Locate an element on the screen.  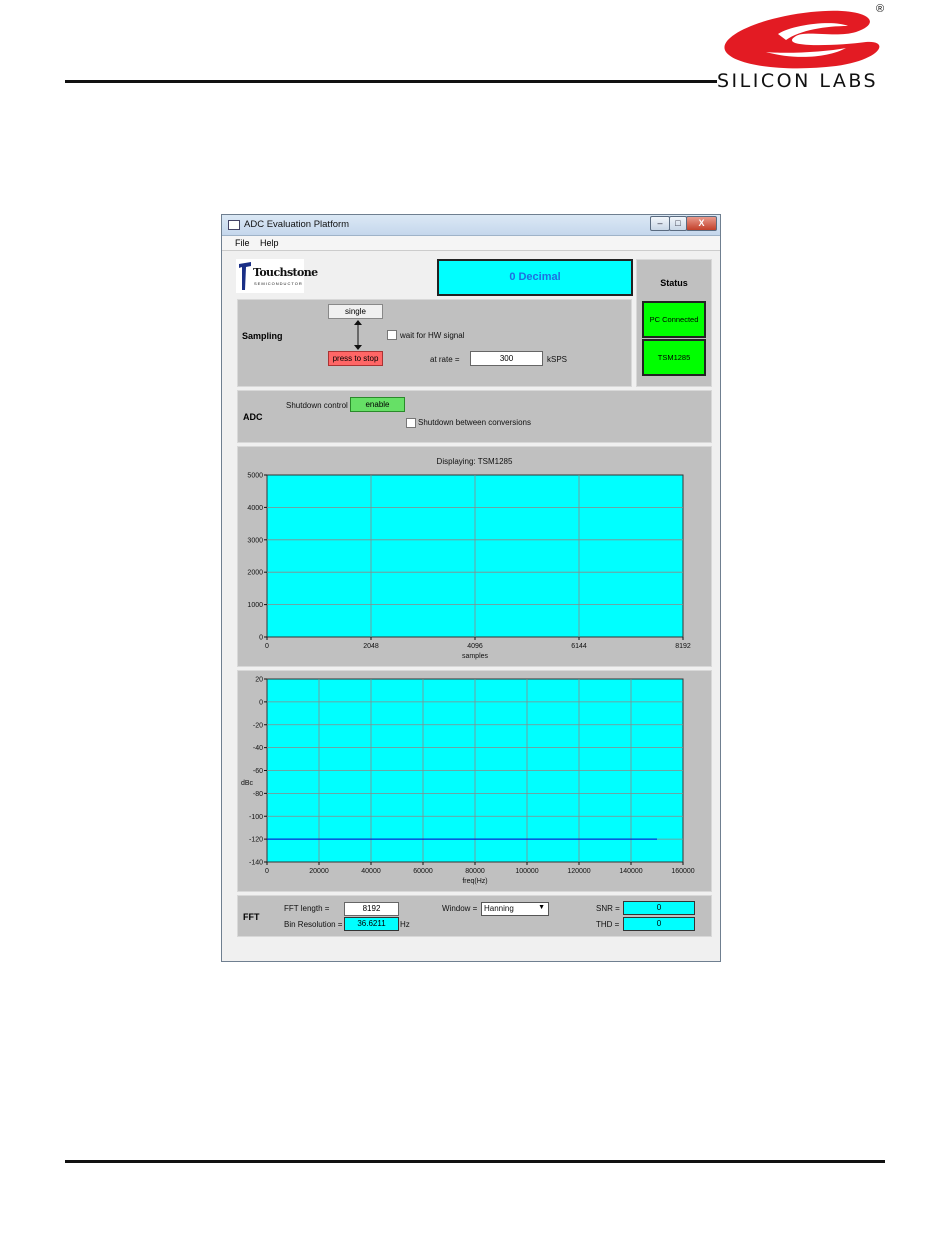
status-title: Status is located at coordinates (674, 283).